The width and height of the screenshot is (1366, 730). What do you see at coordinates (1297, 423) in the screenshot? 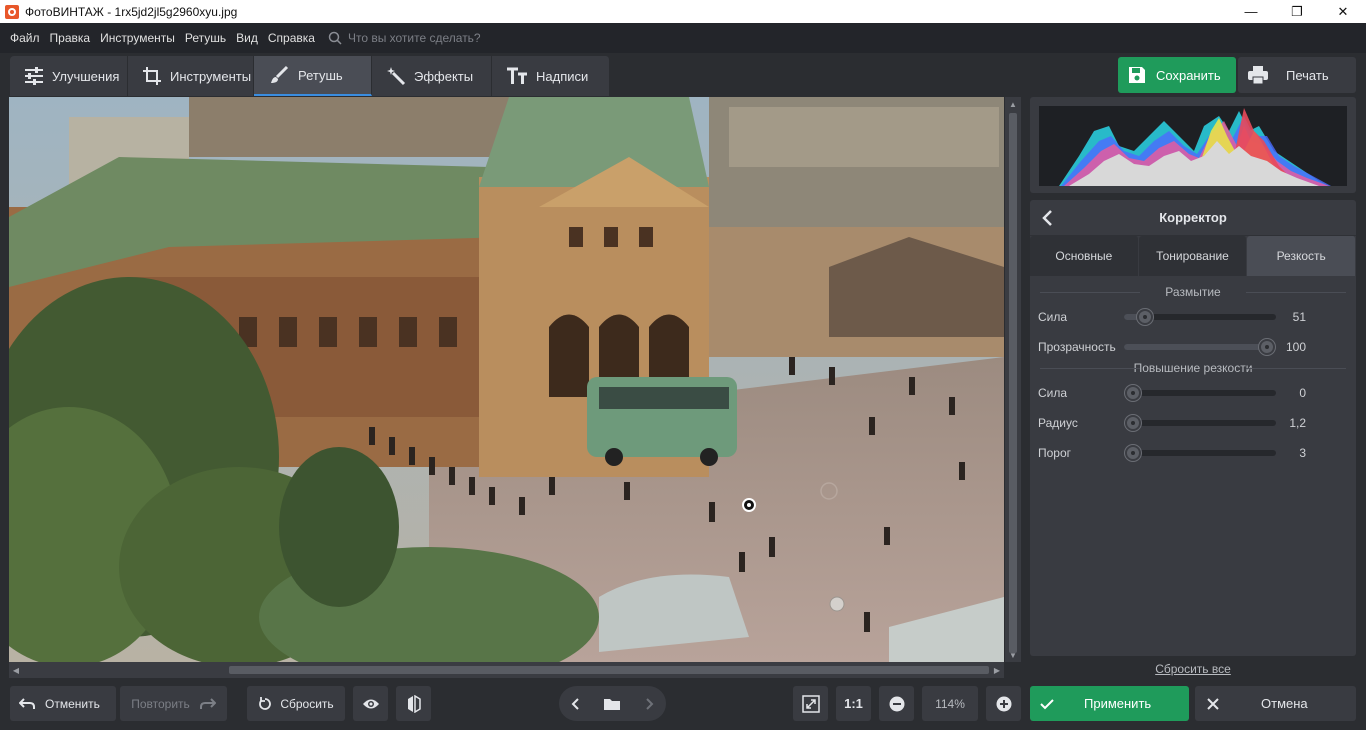
I see `slider-value: 1,2` at bounding box center [1297, 423].